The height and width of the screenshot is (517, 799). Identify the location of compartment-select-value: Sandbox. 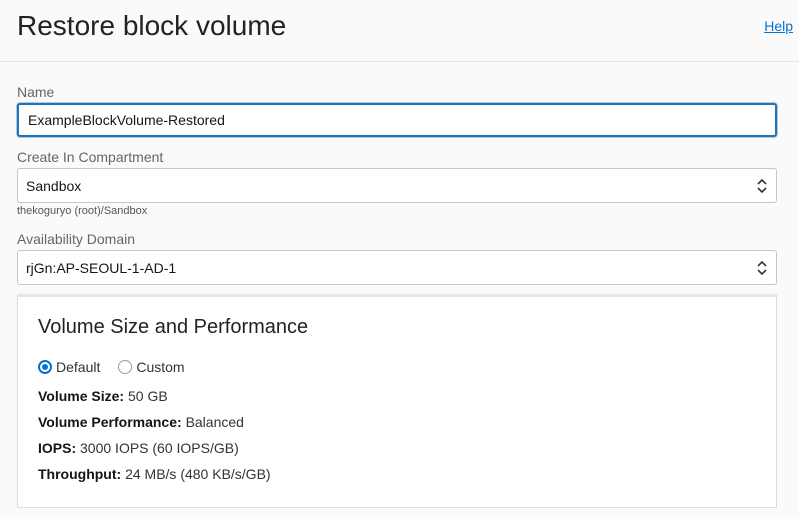
(54, 186).